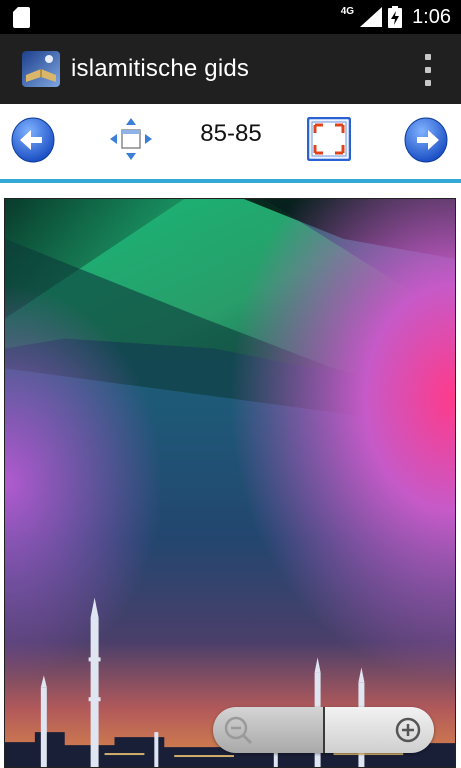 The image size is (461, 768). I want to click on zoom-controls, so click(323, 730).